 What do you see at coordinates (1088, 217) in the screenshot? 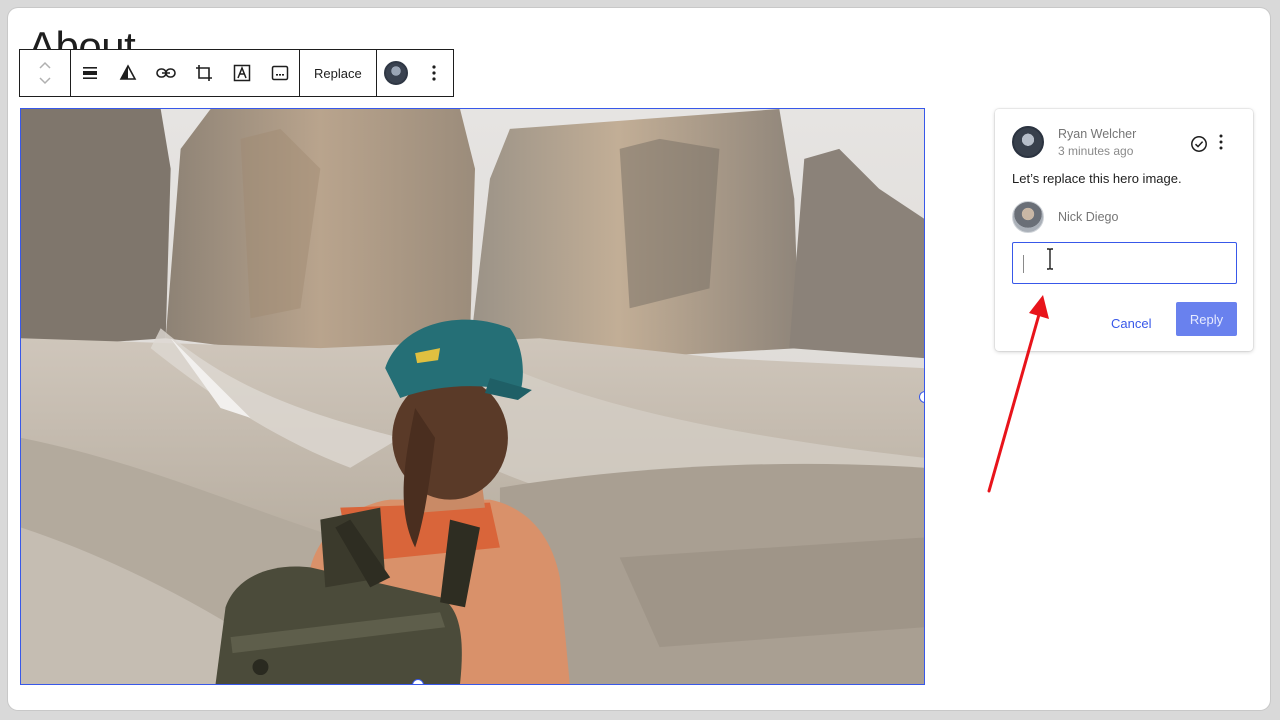
I see `reply-user-name: Nick Diego` at bounding box center [1088, 217].